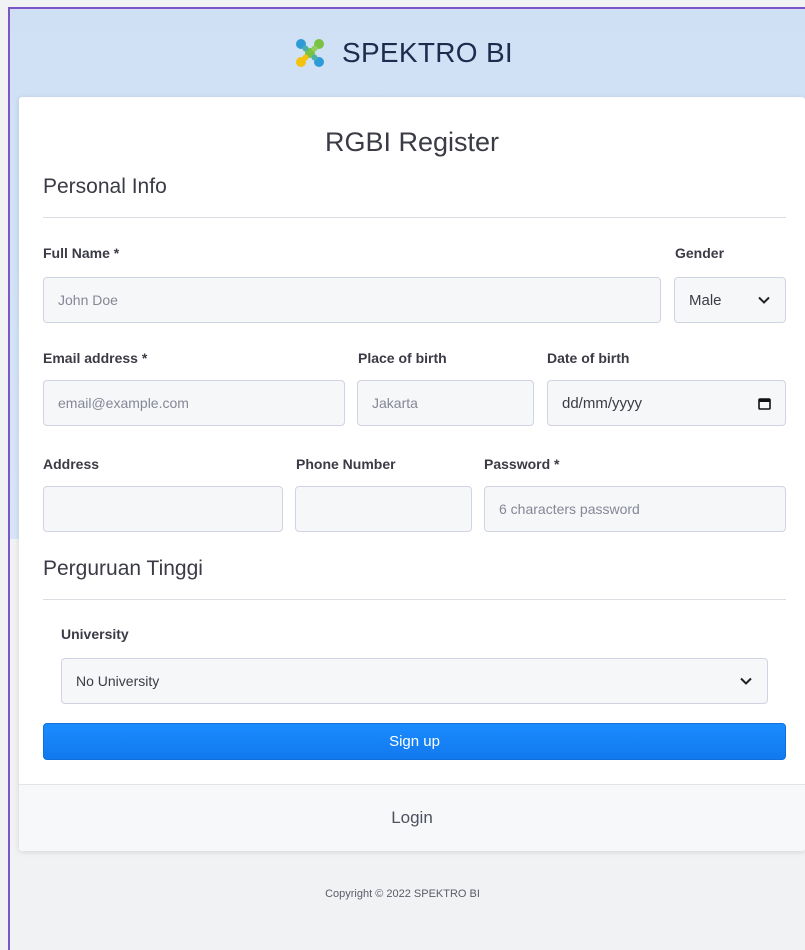  I want to click on brand-name: SPEKTRO BI, so click(427, 52).